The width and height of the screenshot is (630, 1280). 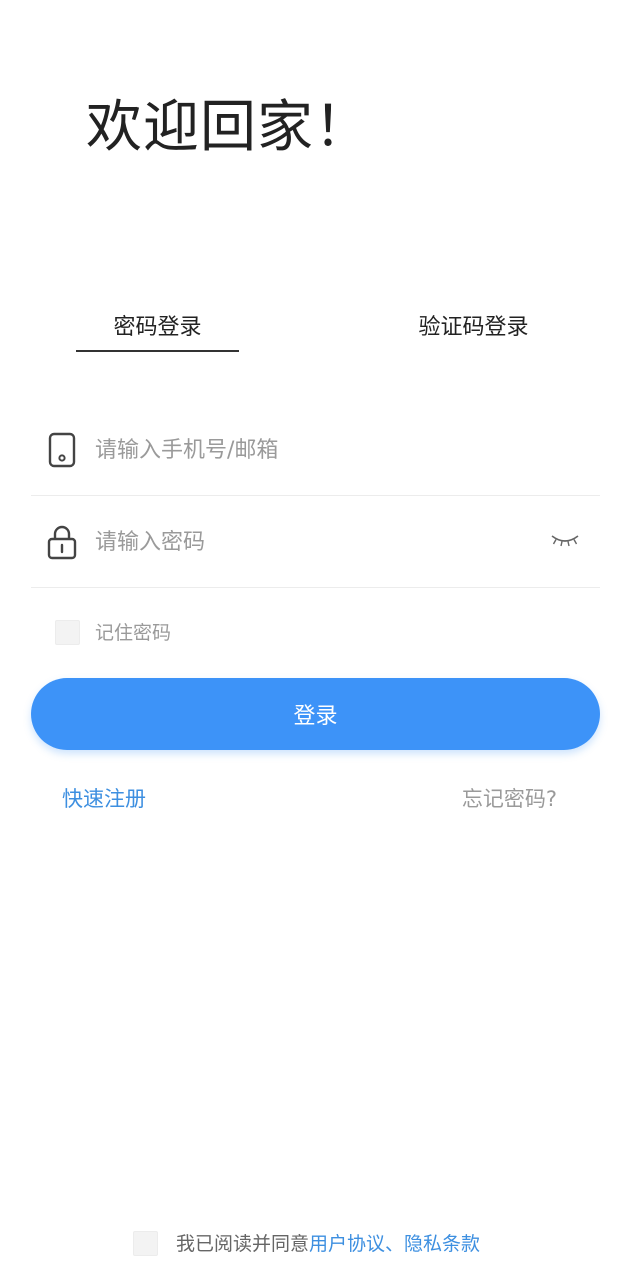 What do you see at coordinates (565, 541) in the screenshot?
I see `eye-closed-icon` at bounding box center [565, 541].